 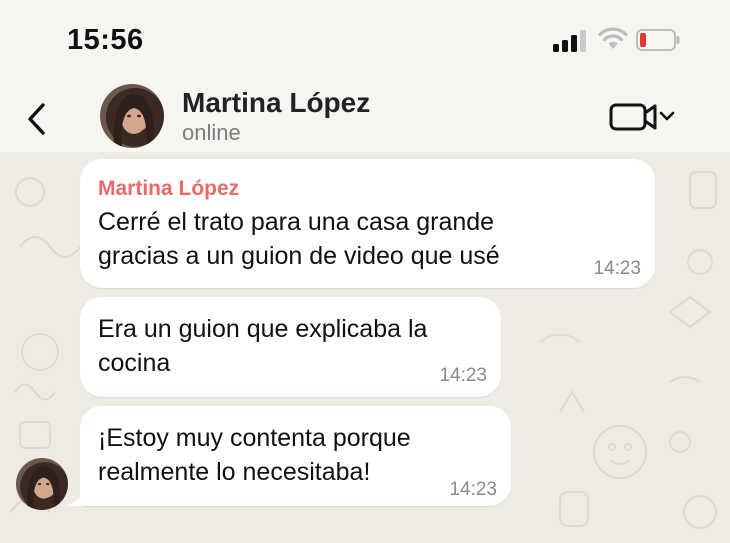 I want to click on sender-avatar, so click(x=42, y=484).